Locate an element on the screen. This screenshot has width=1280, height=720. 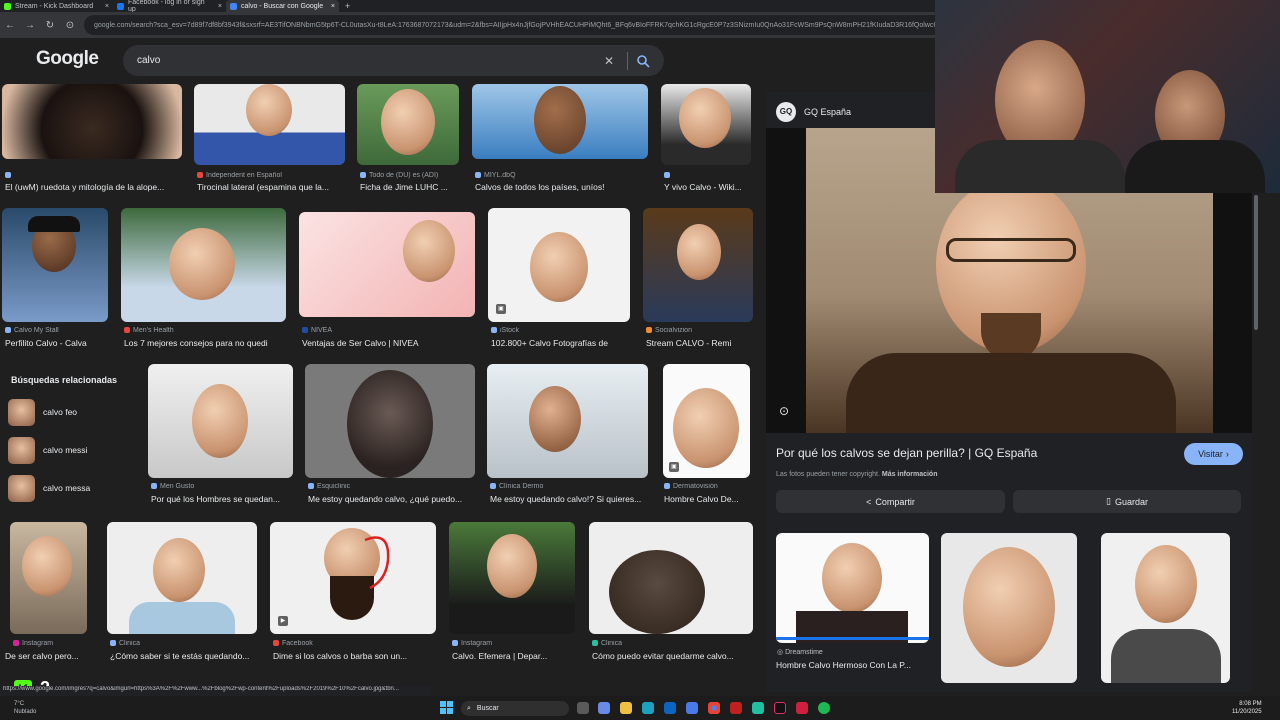
edge-icon is located at coordinates (648, 708).